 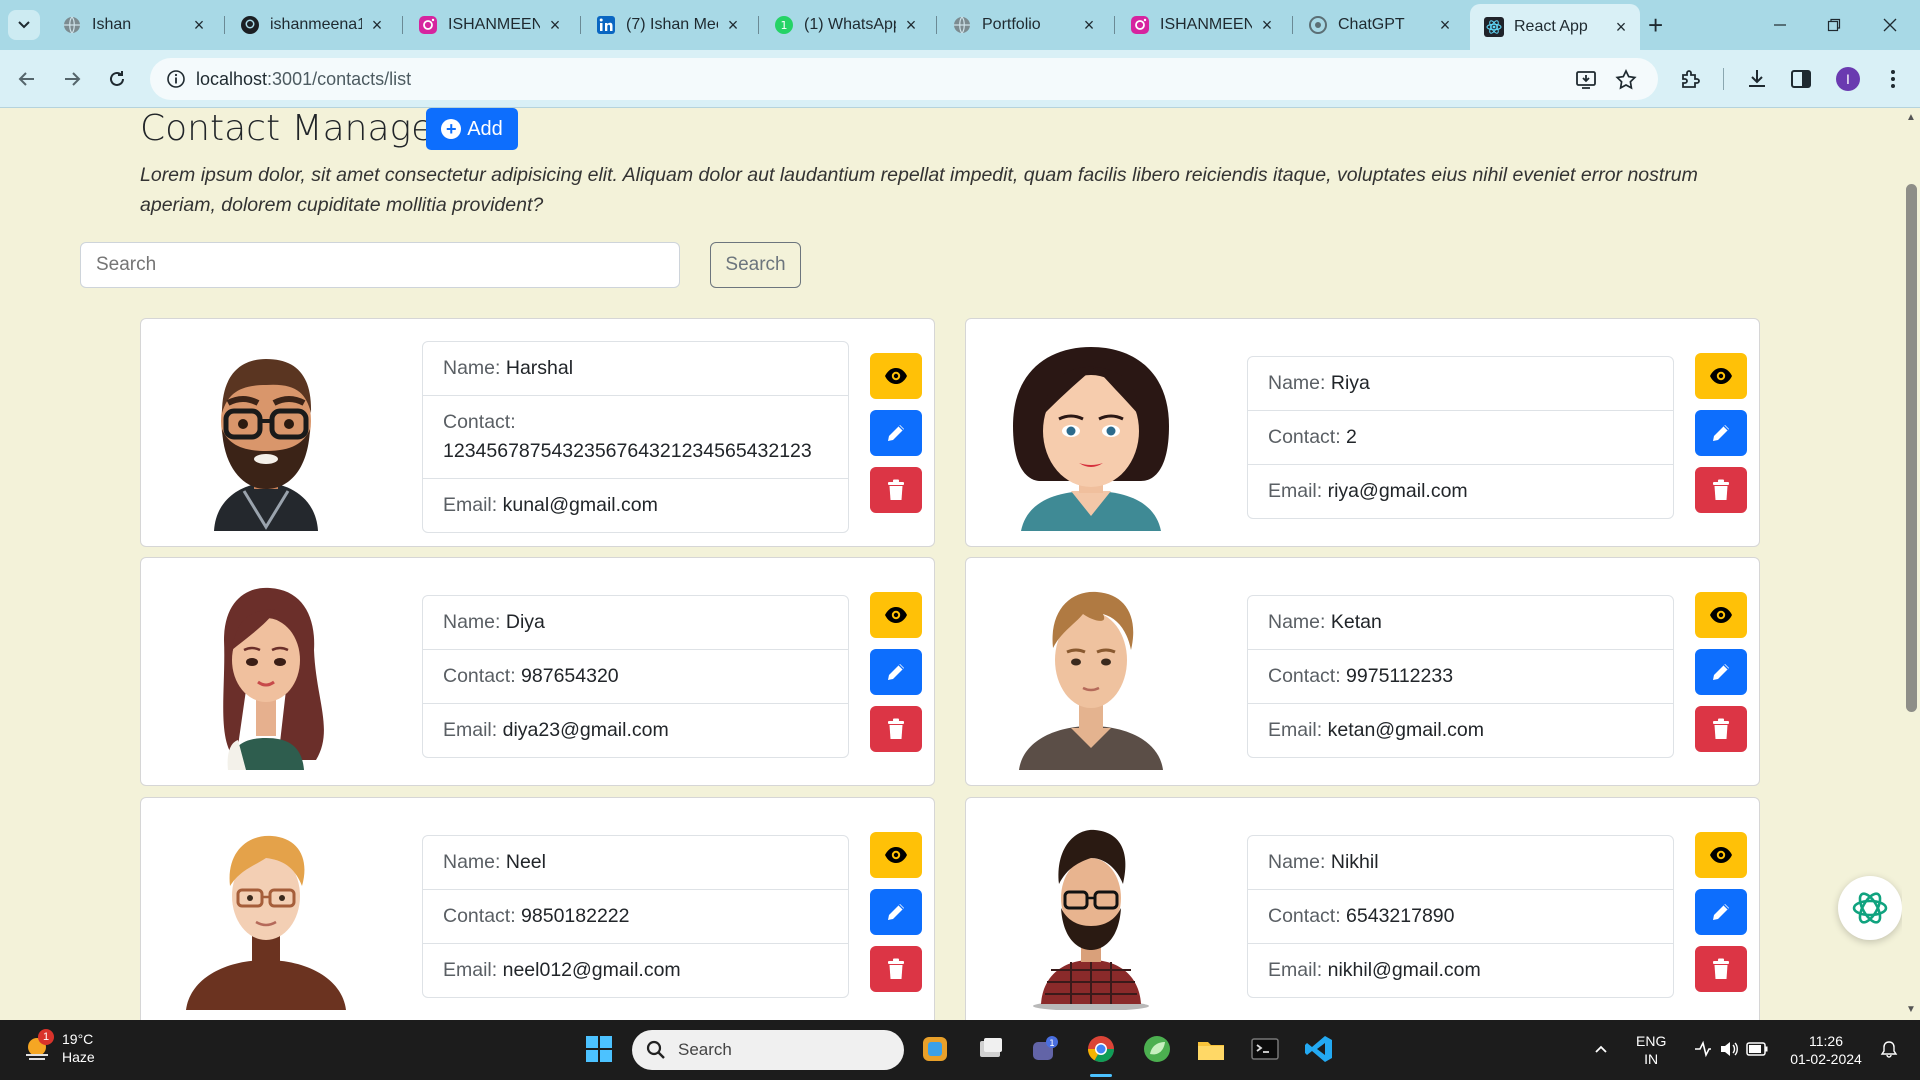 What do you see at coordinates (1586, 80) in the screenshot?
I see `install-app-icon` at bounding box center [1586, 80].